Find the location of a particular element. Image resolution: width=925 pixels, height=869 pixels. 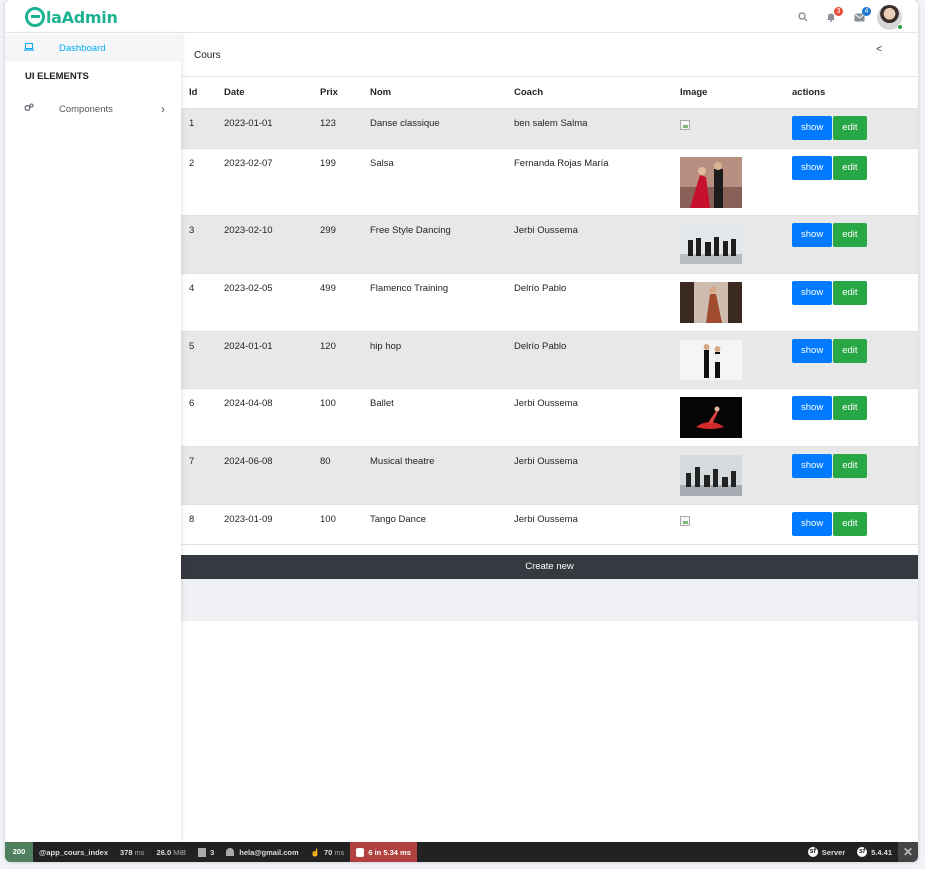

cell-id: 8 is located at coordinates (198, 524).